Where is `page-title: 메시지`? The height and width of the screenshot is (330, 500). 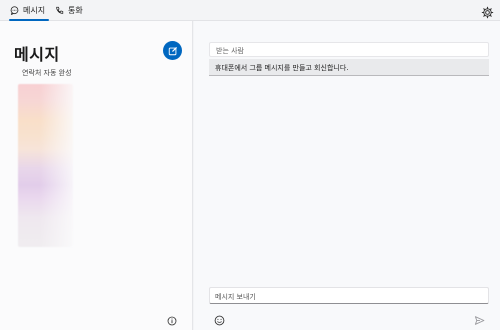
page-title: 메시지 is located at coordinates (37, 54).